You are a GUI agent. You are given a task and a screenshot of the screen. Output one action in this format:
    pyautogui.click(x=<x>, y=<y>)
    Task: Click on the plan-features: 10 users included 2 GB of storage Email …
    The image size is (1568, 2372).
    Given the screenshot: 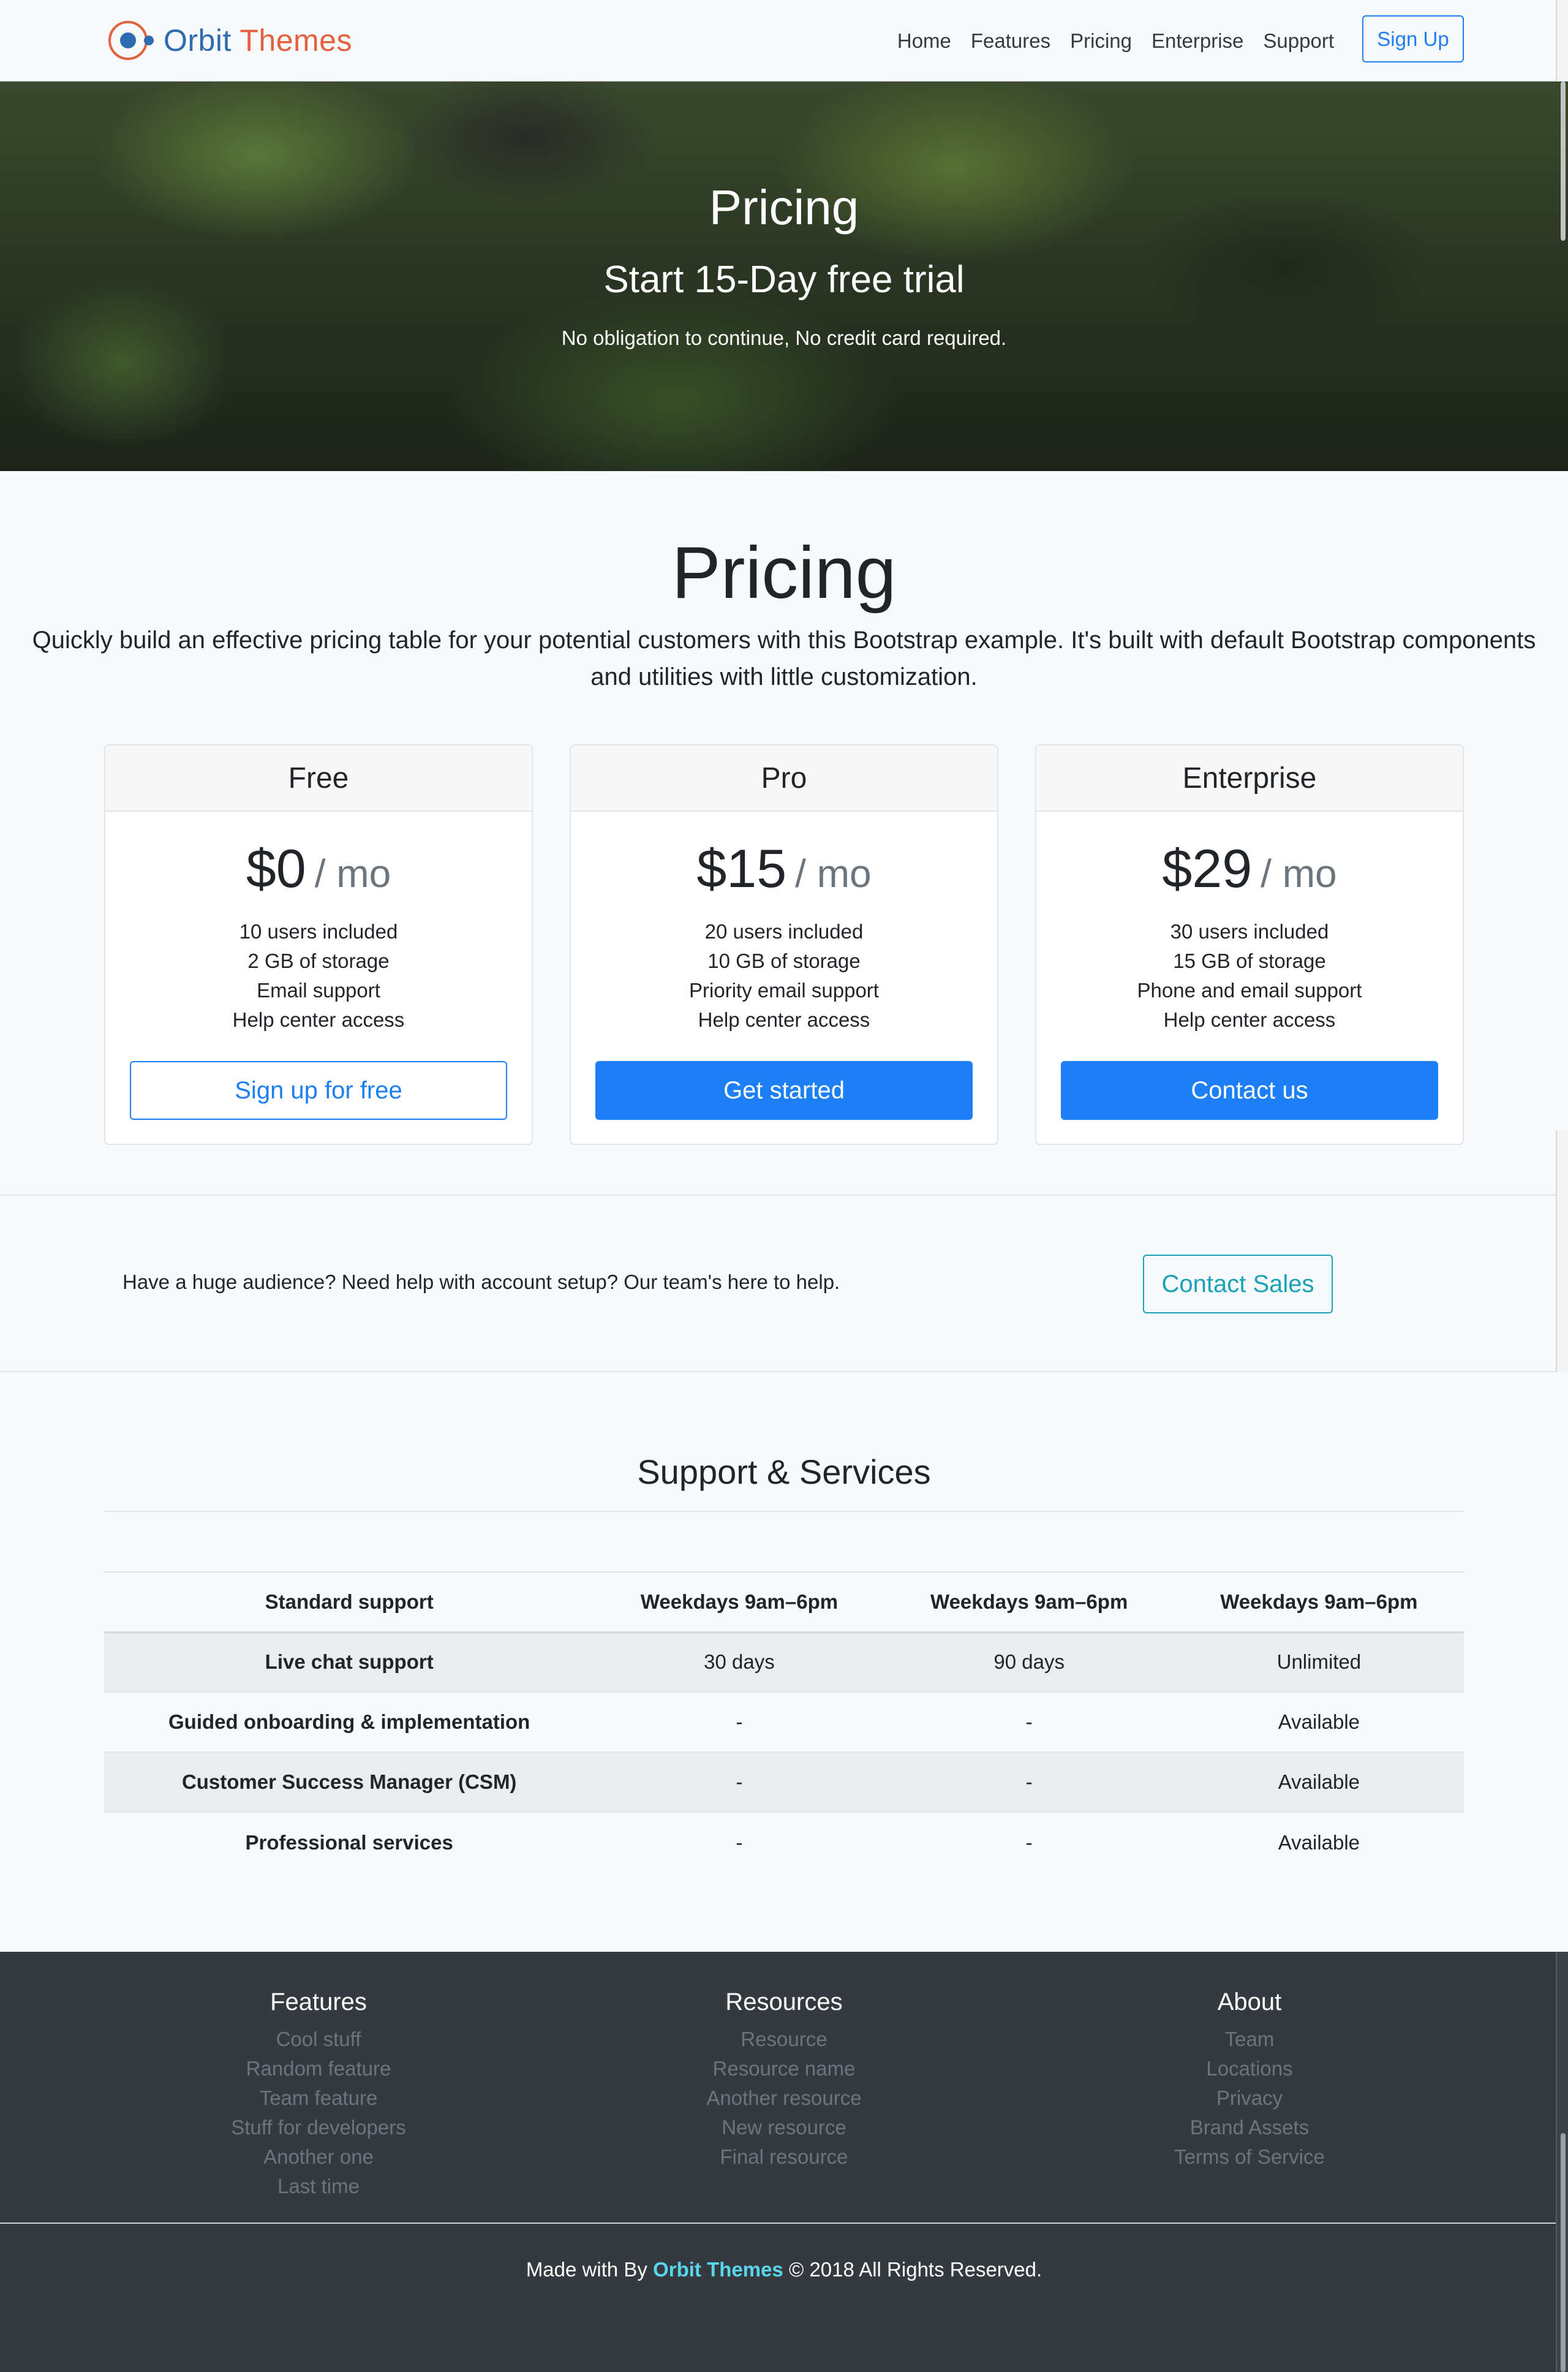 What is the action you would take?
    pyautogui.click(x=318, y=976)
    